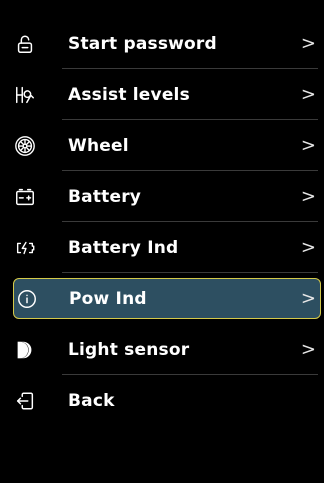  I want to click on menu-item-label: Battery Ind, so click(123, 247).